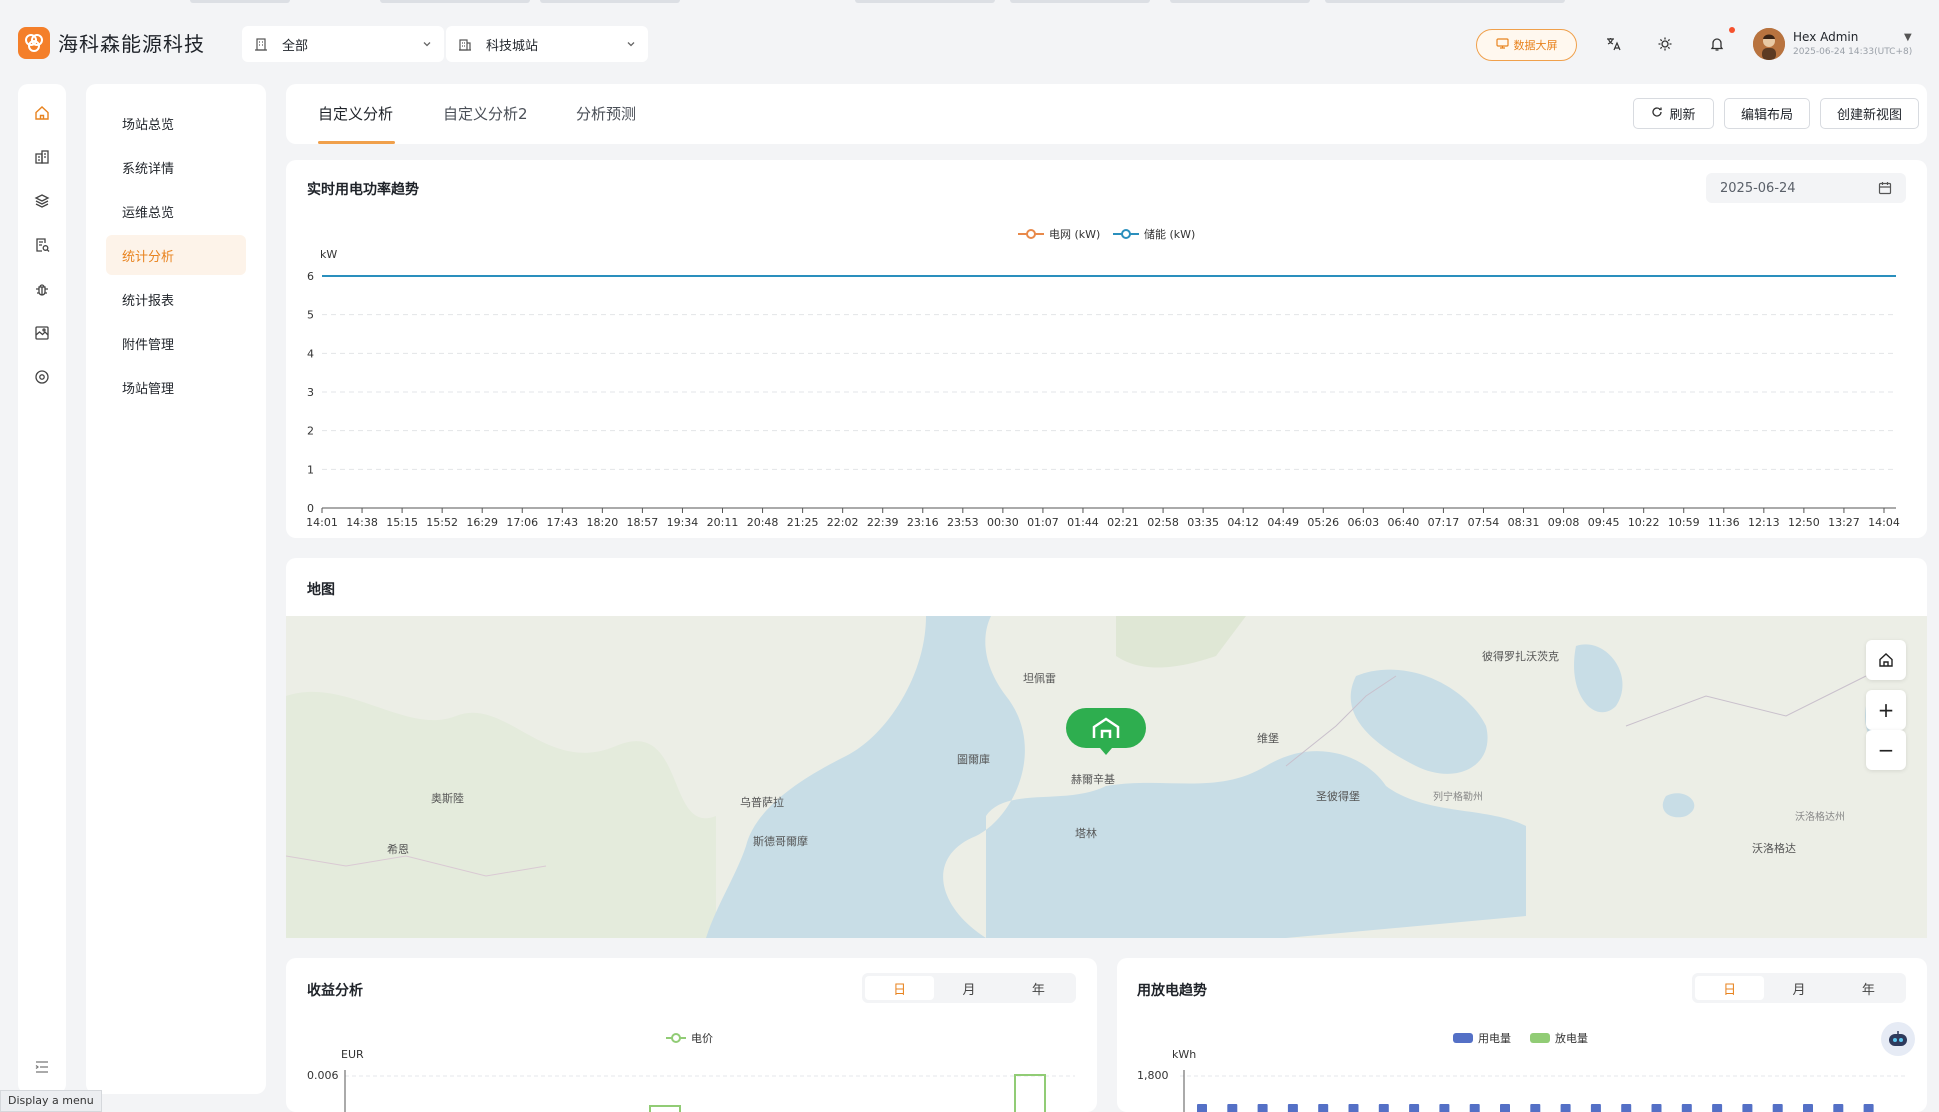 The image size is (1939, 1112). I want to click on legend-discharge-swatch, so click(1540, 1038).